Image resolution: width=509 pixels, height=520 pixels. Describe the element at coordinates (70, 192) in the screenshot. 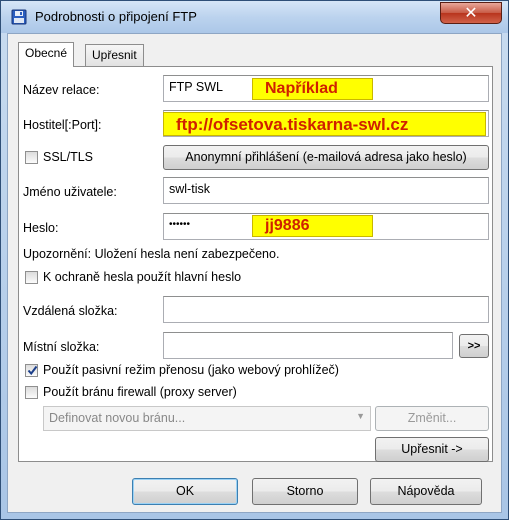

I see `username-label: Jméno uživatele:` at that location.